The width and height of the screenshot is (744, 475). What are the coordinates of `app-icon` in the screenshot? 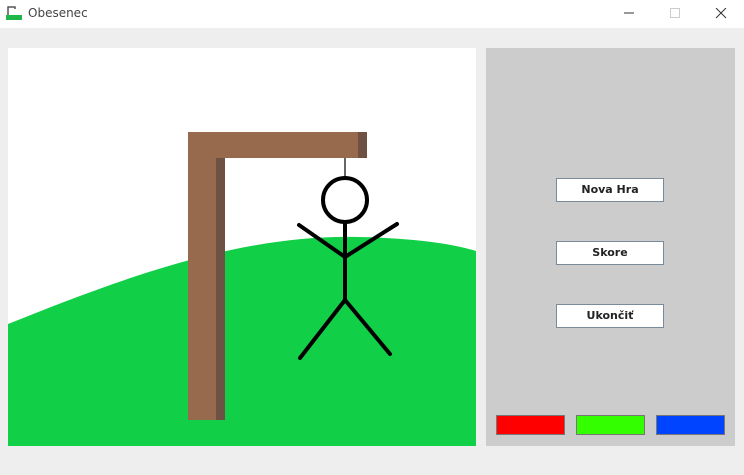 It's located at (14, 13).